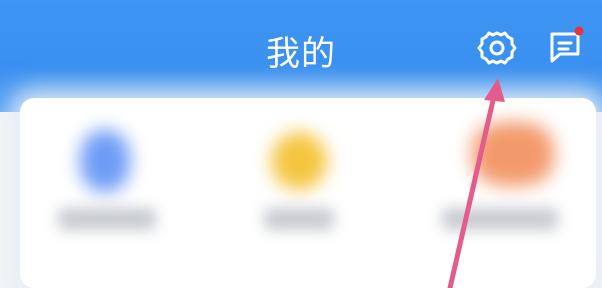  I want to click on gear-icon, so click(497, 48).